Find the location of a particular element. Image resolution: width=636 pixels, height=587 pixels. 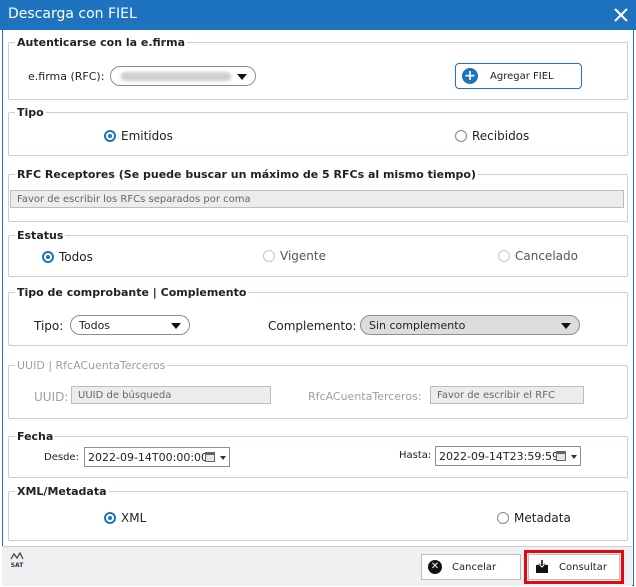

hasta-date-picker: 2022-09-14T23:59:59 is located at coordinates (508, 456).